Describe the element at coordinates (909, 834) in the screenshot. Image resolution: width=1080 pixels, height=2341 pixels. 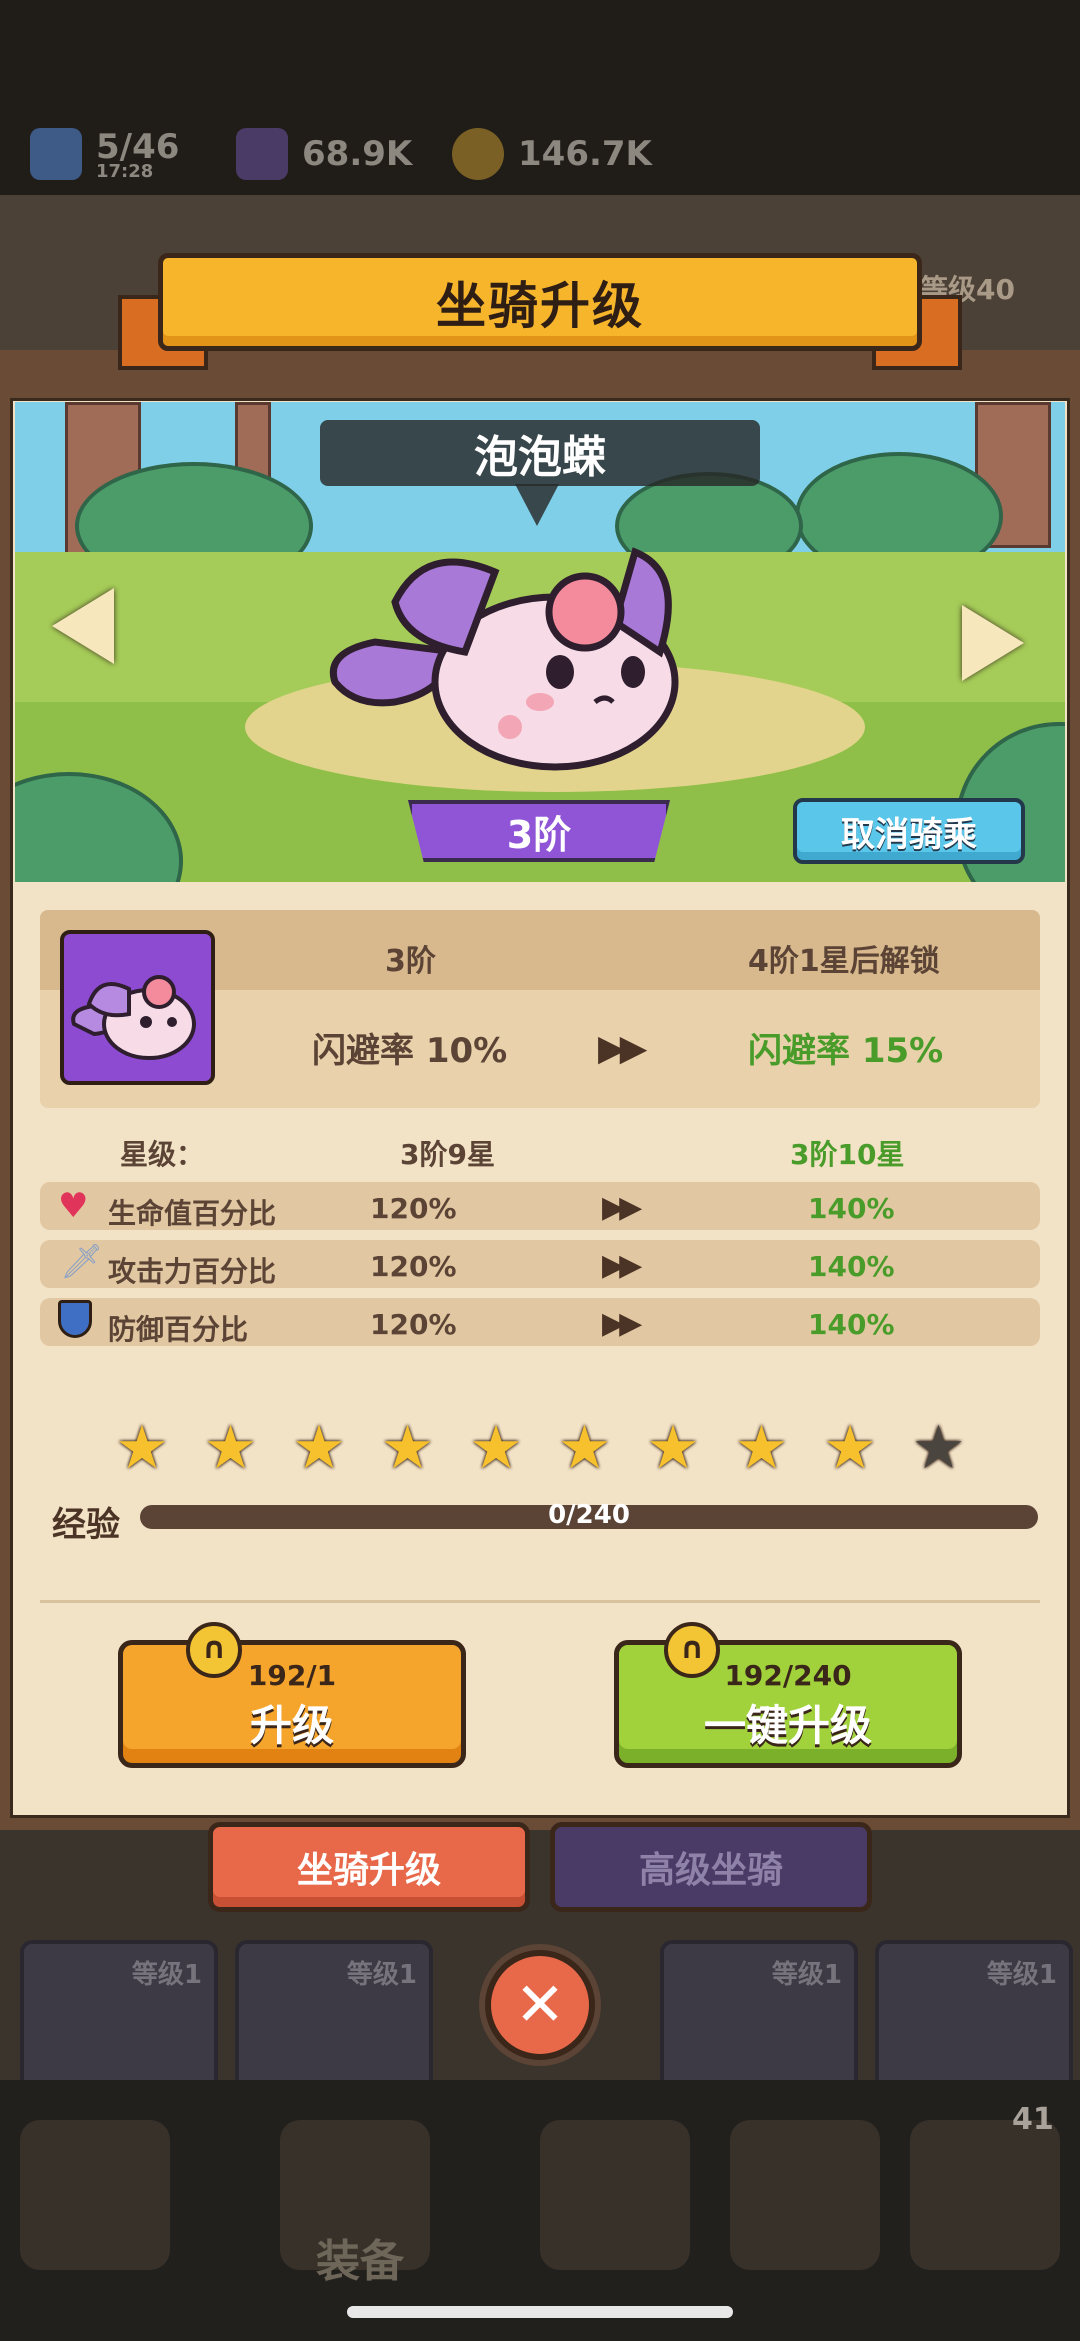
I see `cancel-ride-label: 取消骑乘` at that location.